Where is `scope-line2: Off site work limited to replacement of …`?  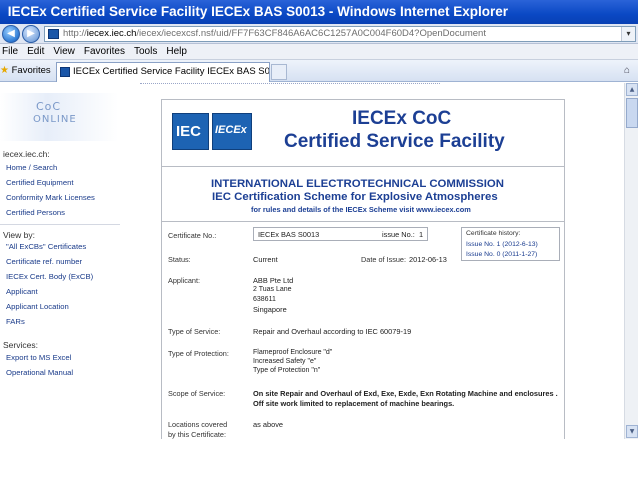 scope-line2: Off site work limited to replacement of … is located at coordinates (354, 403).